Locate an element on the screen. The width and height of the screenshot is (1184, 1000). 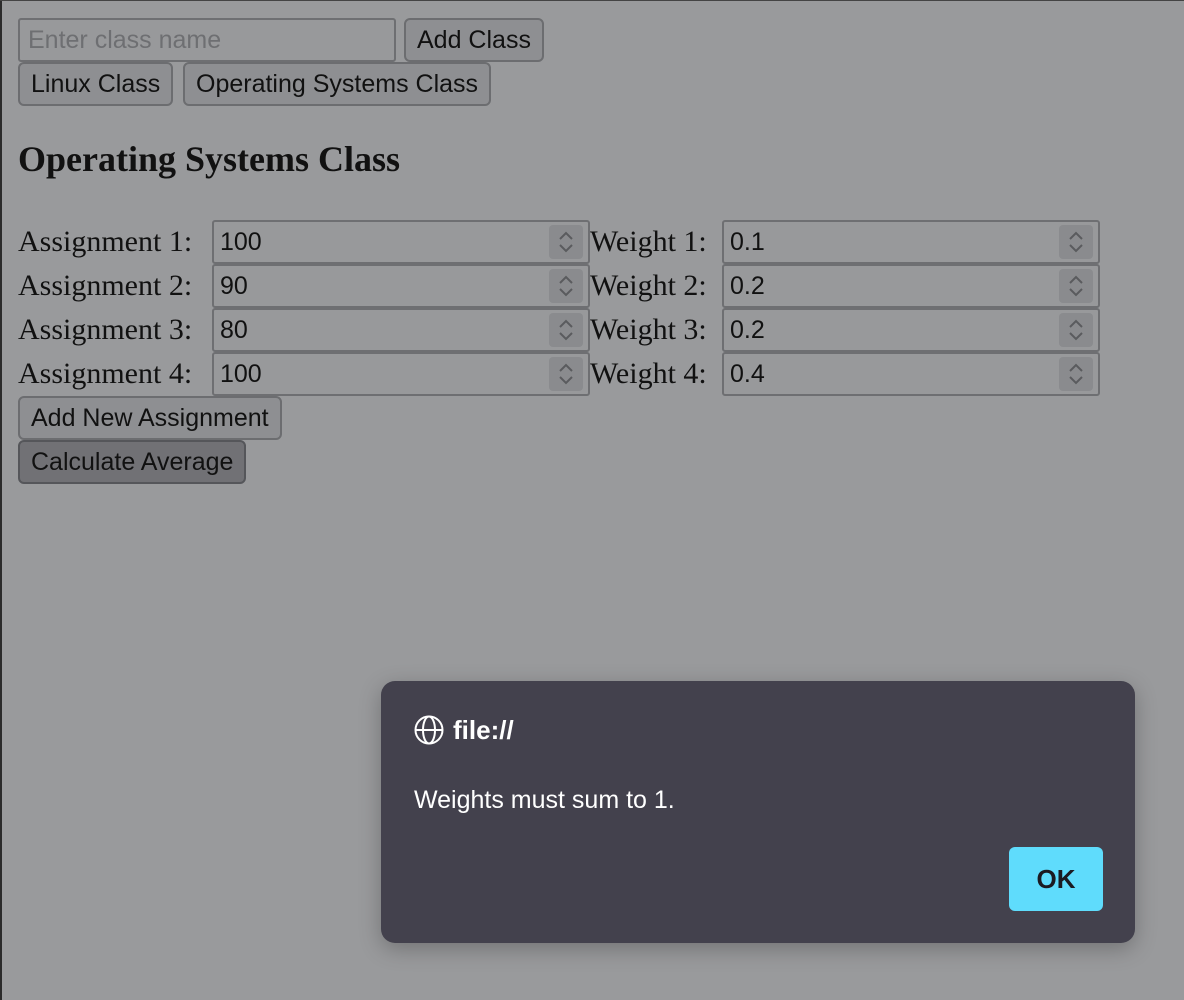
class-name-input: Enter class name is located at coordinates (207, 40).